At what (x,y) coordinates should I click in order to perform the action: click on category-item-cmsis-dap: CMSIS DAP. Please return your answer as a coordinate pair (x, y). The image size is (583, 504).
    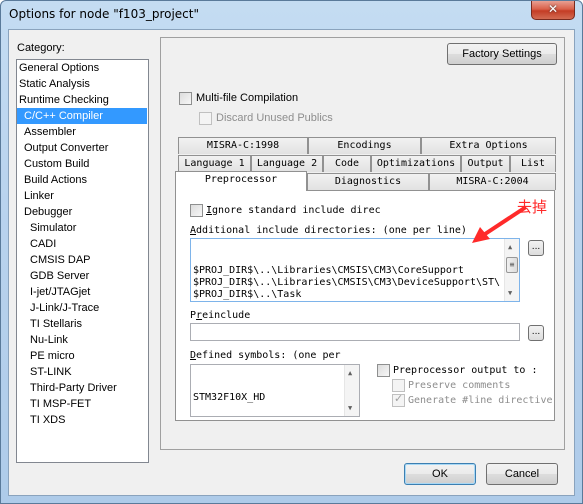
    Looking at the image, I should click on (82, 260).